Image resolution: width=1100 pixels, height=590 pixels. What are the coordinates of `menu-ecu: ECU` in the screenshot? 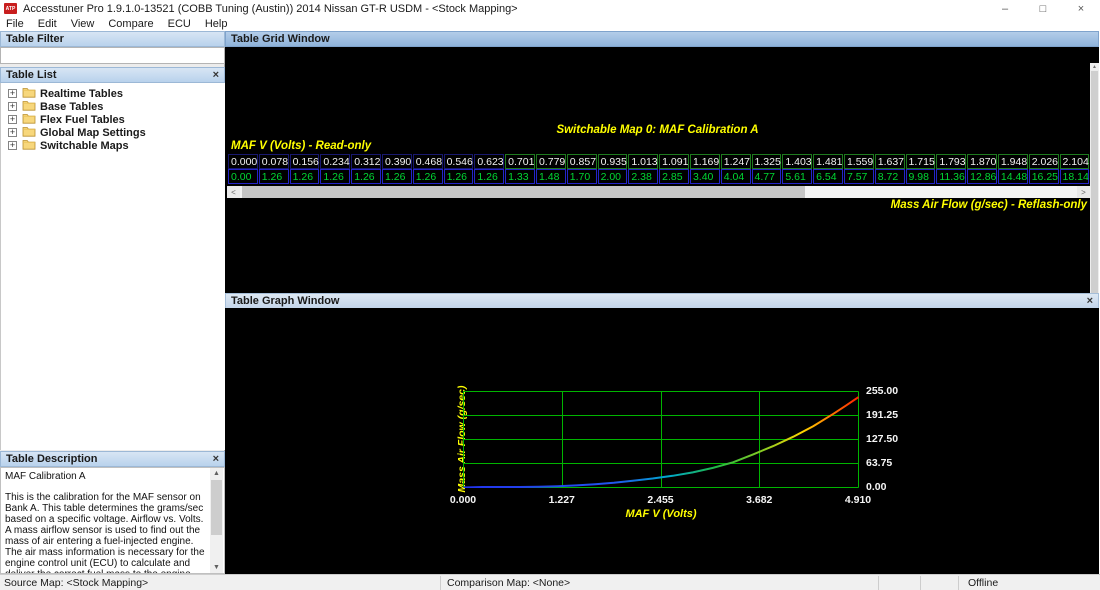 It's located at (179, 24).